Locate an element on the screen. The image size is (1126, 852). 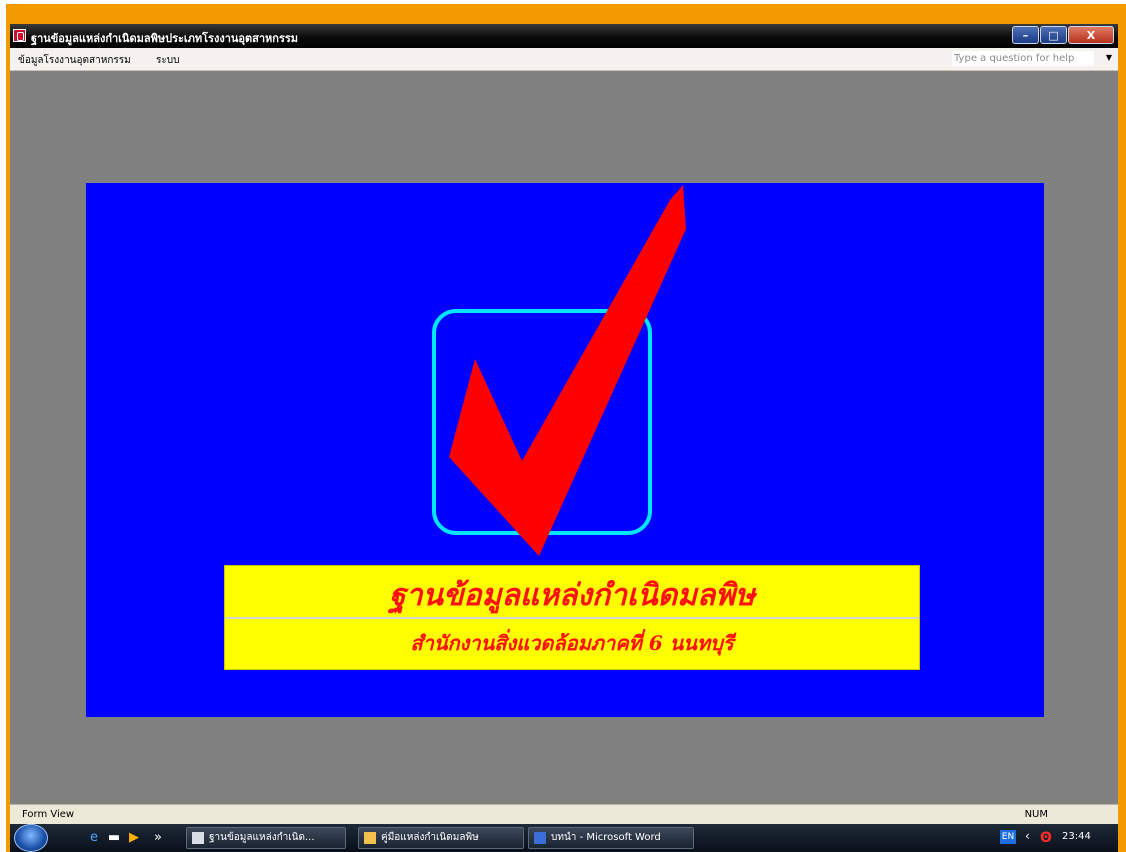
taskbar-word-button: บทนำ - Microsoft Word is located at coordinates (611, 838).